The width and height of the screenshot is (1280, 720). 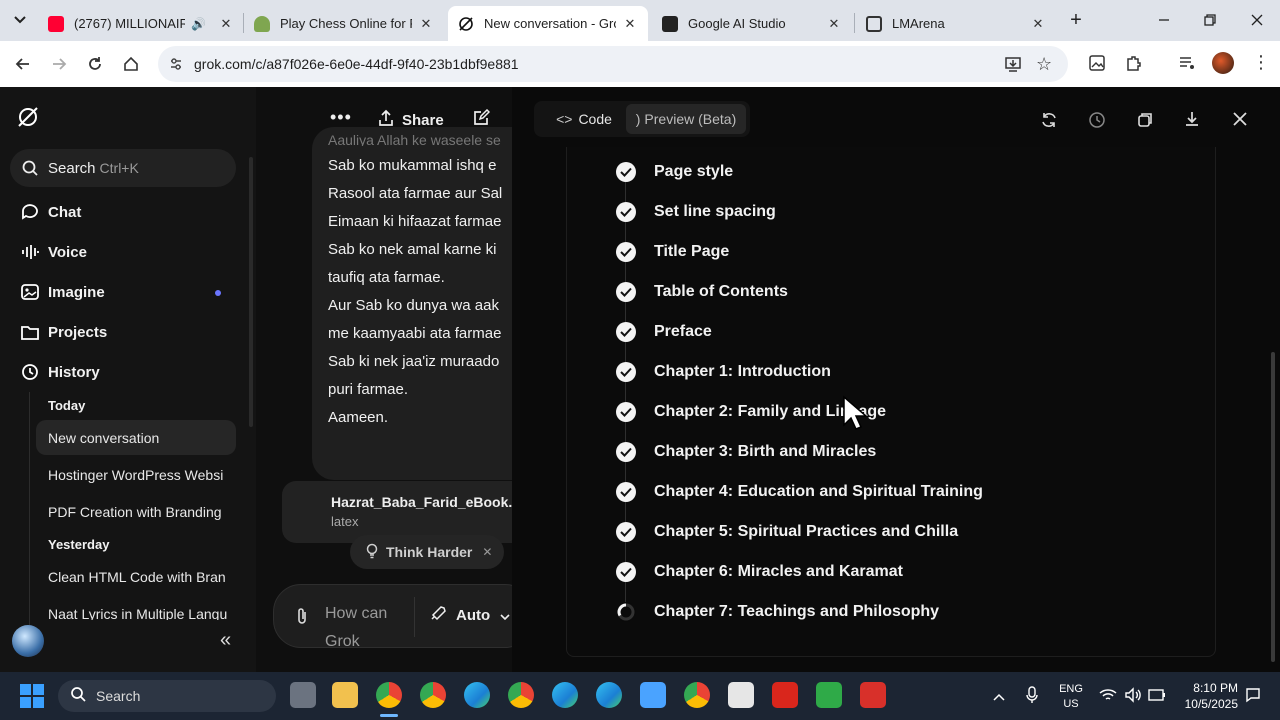 I want to click on extensions-icon, so click(x=1133, y=65).